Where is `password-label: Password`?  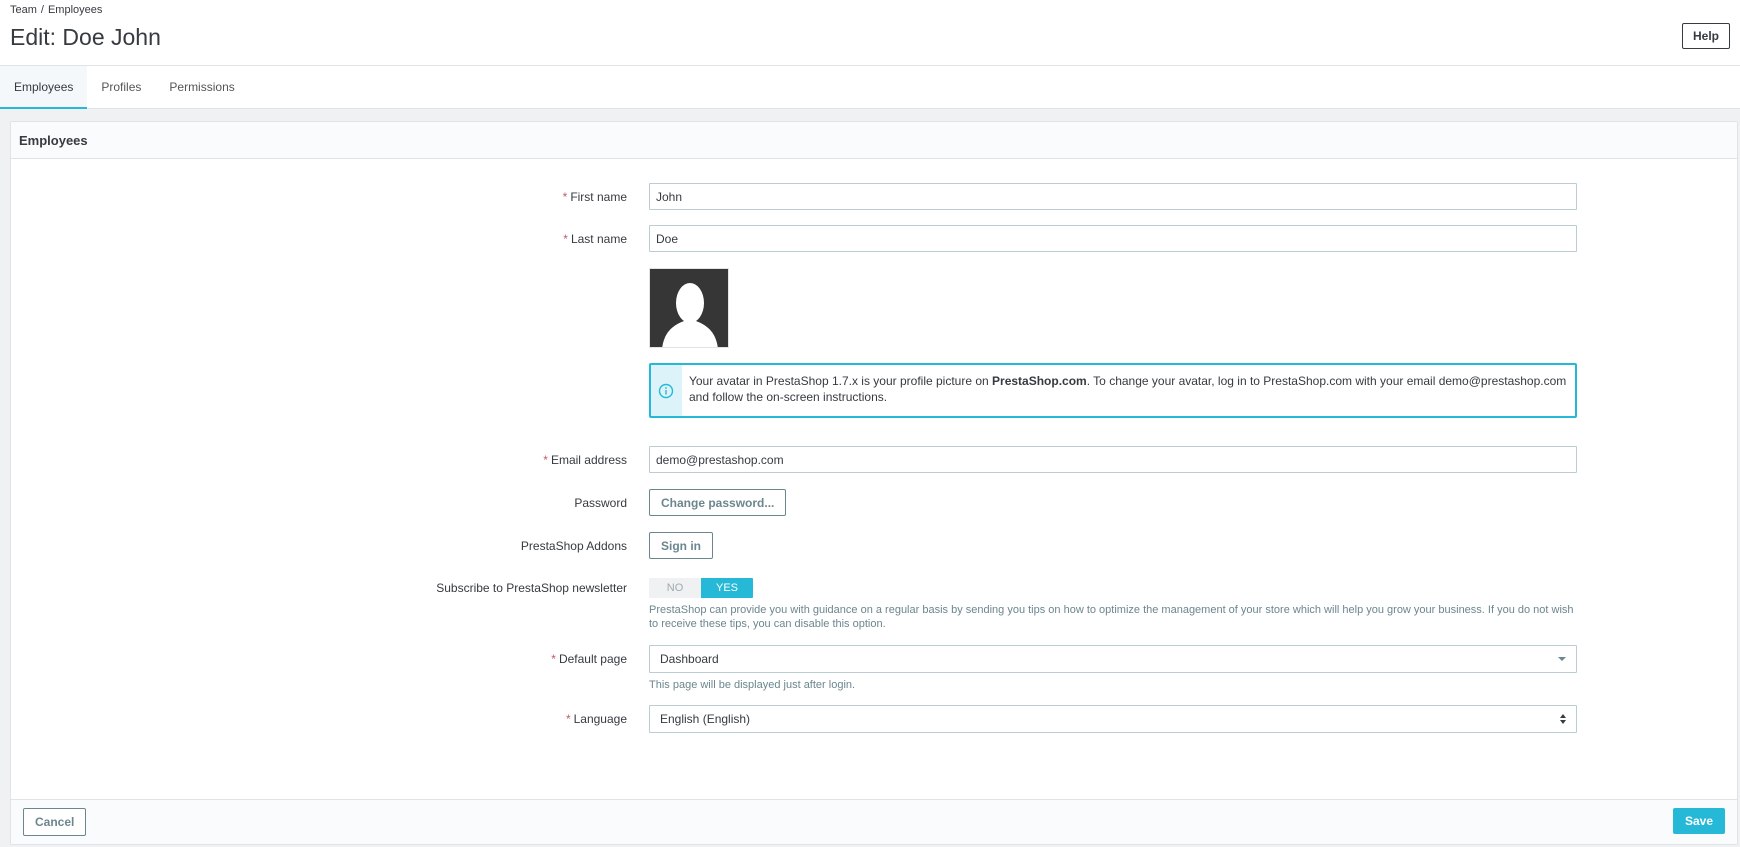
password-label: Password is located at coordinates (600, 503).